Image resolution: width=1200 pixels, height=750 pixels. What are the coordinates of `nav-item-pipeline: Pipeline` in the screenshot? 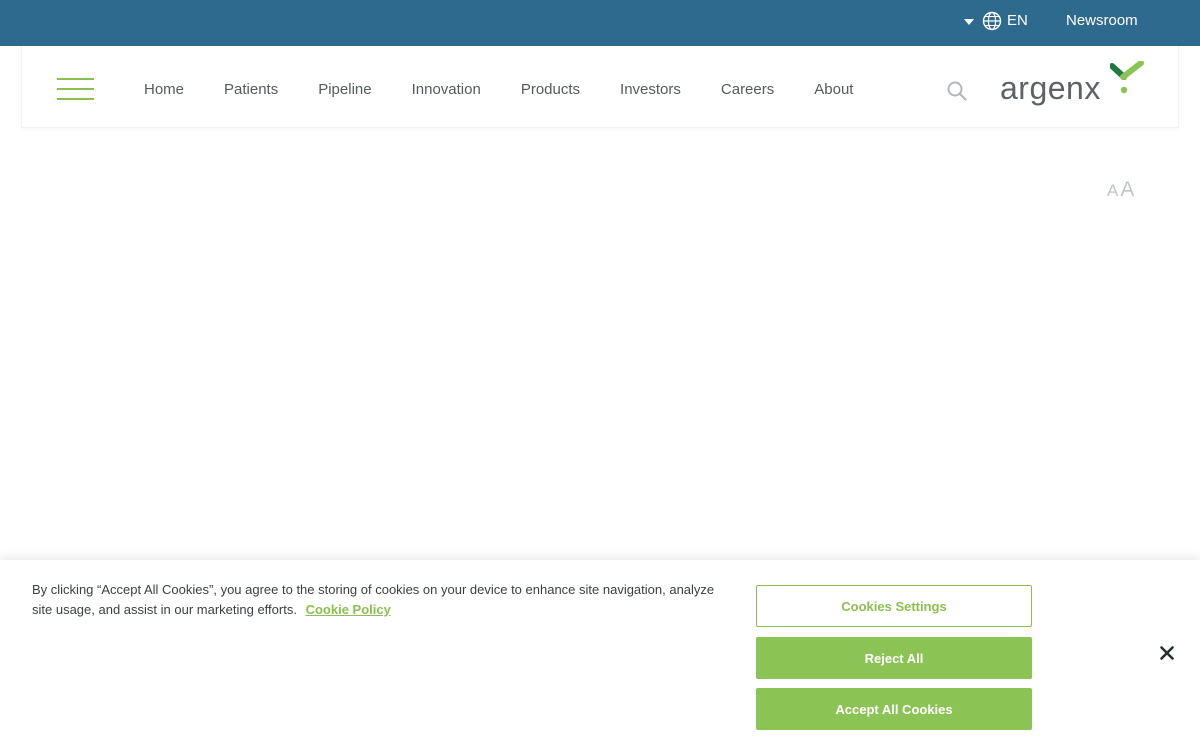 It's located at (344, 90).